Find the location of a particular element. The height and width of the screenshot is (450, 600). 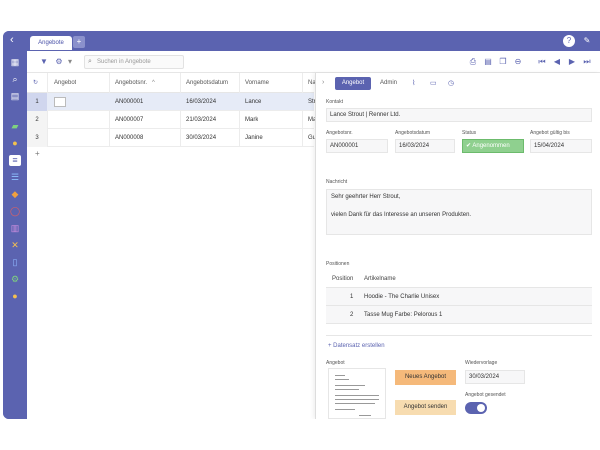

last-record-icon: ⏭ is located at coordinates (587, 62).